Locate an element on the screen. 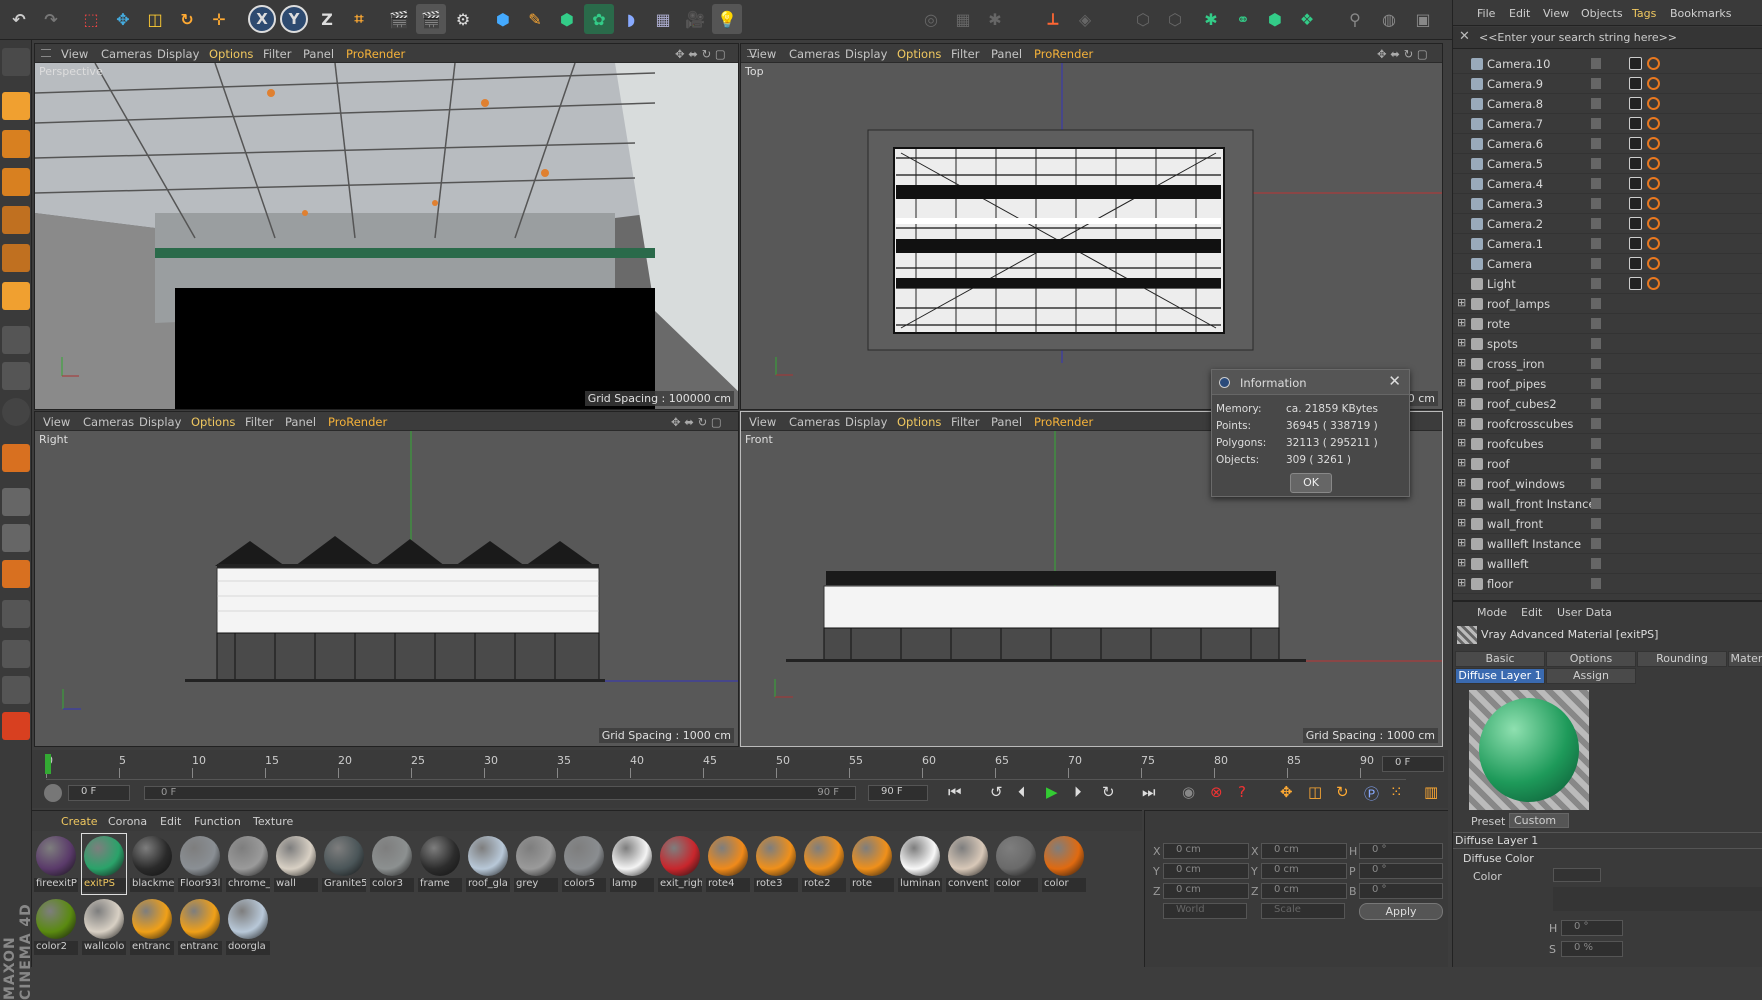 Image resolution: width=1762 pixels, height=1000 pixels. deformer-icon: ◗ is located at coordinates (631, 19).